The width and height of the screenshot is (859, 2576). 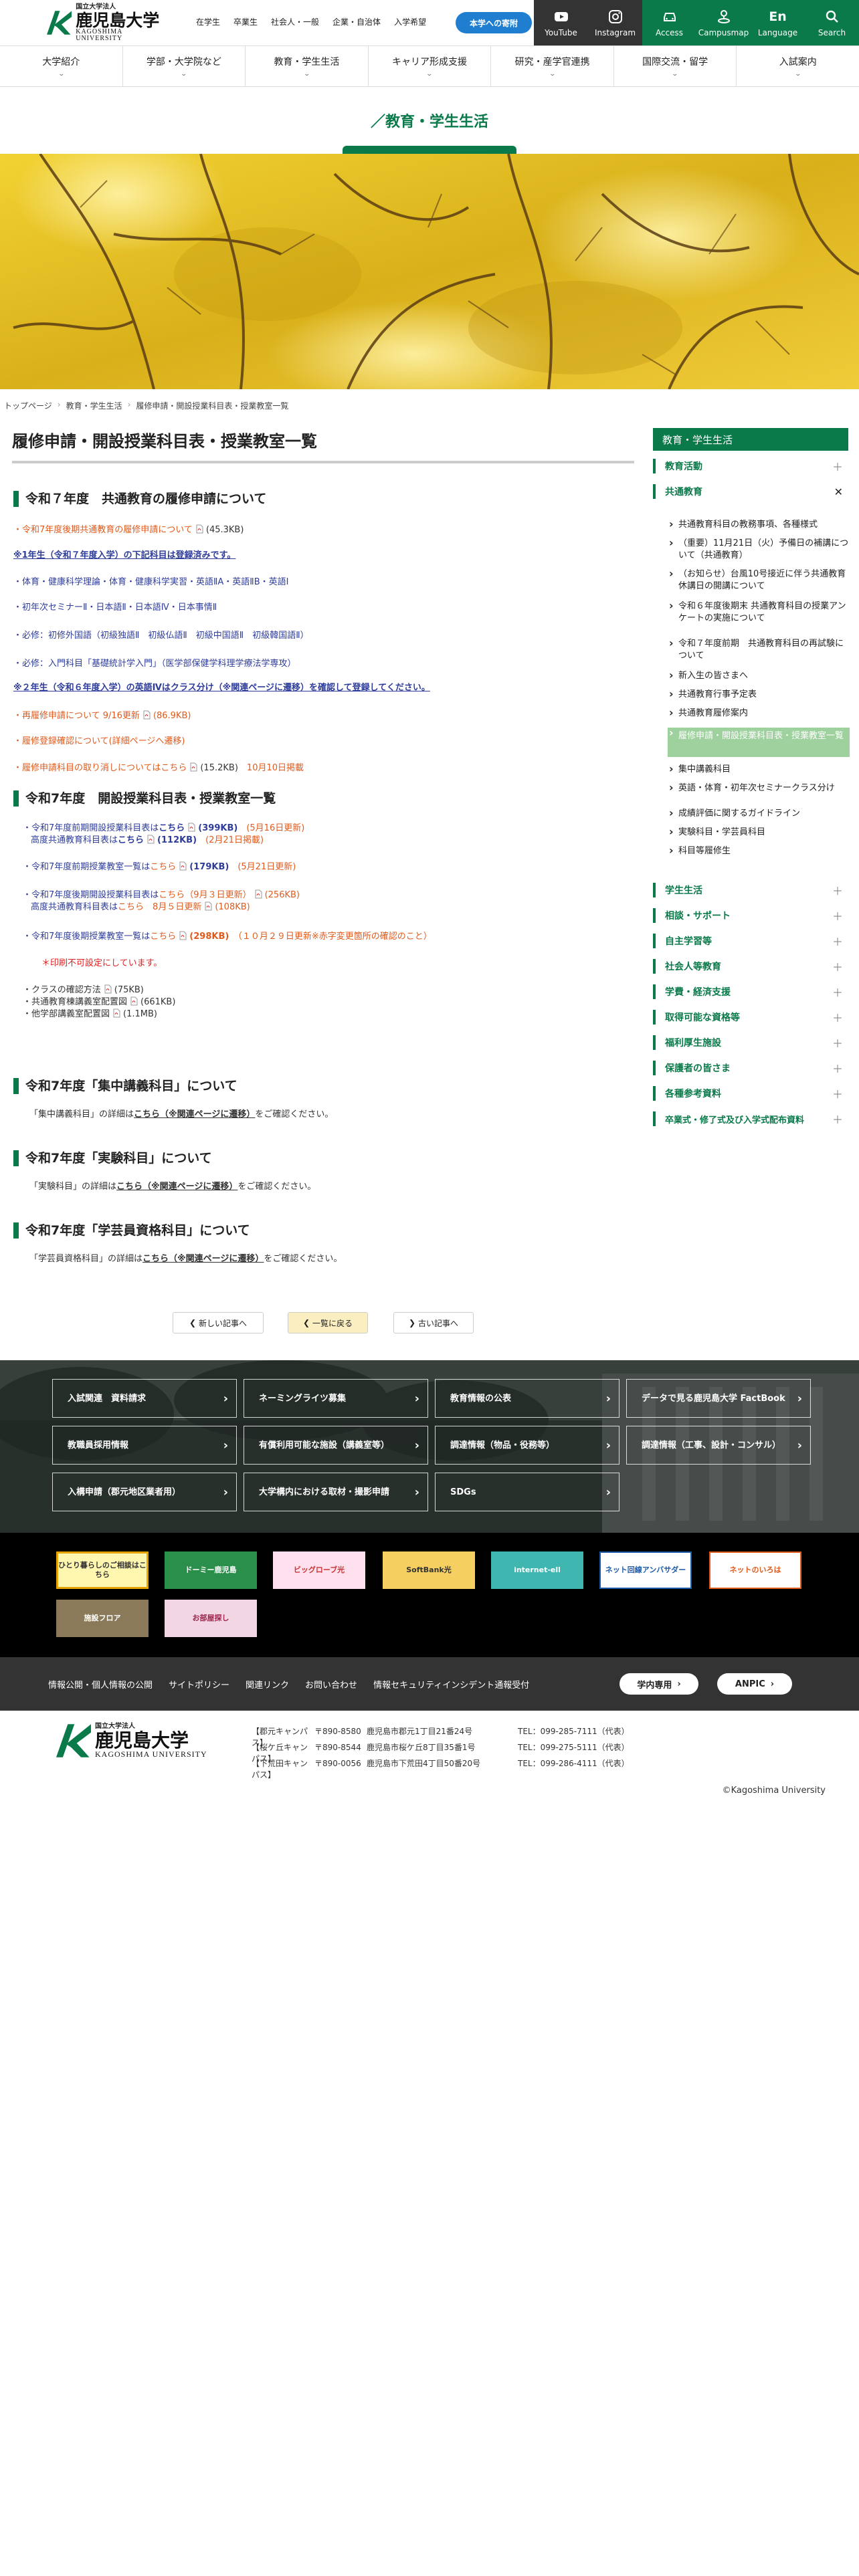 I want to click on donation-button: 本学への寄附, so click(x=494, y=22).